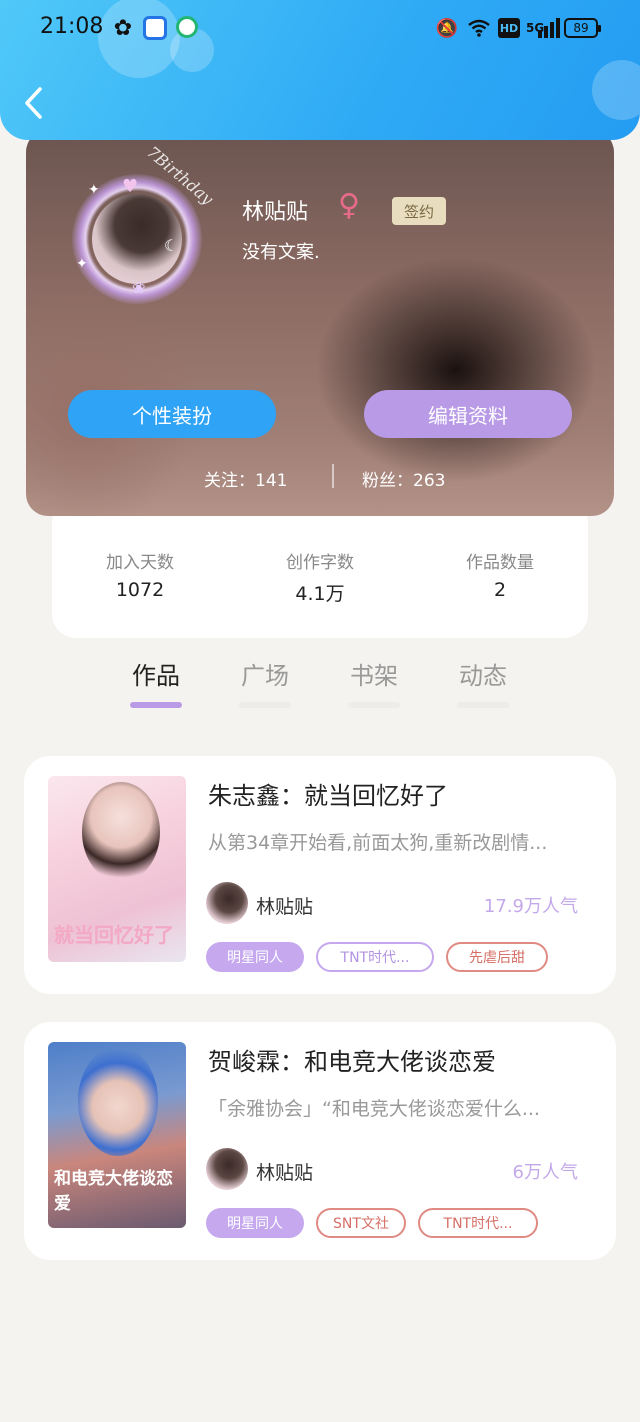 Image resolution: width=640 pixels, height=1422 pixels. Describe the element at coordinates (140, 563) in the screenshot. I see `stat-label: 加入天数` at that location.